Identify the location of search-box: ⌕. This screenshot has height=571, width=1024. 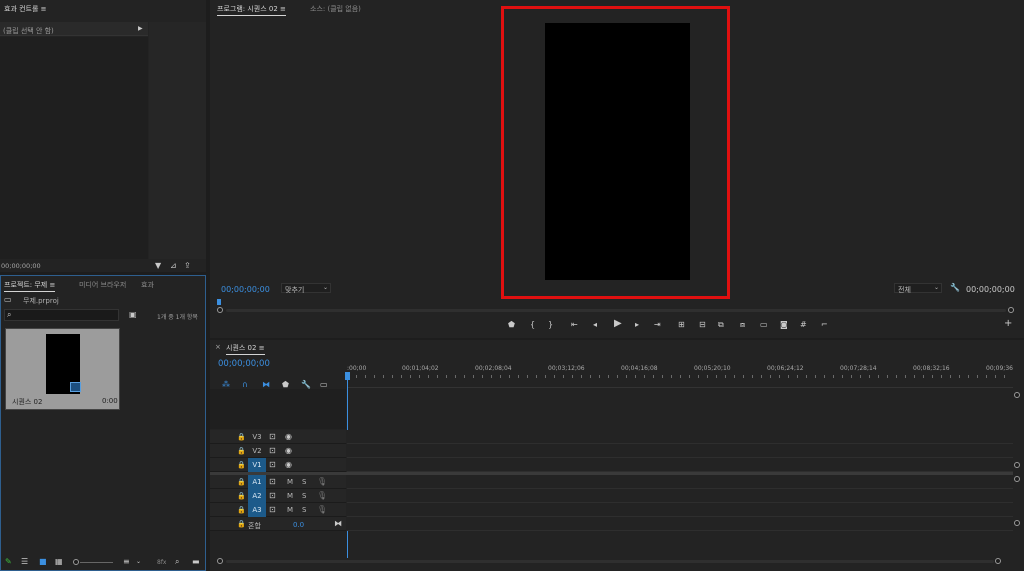
(61, 315).